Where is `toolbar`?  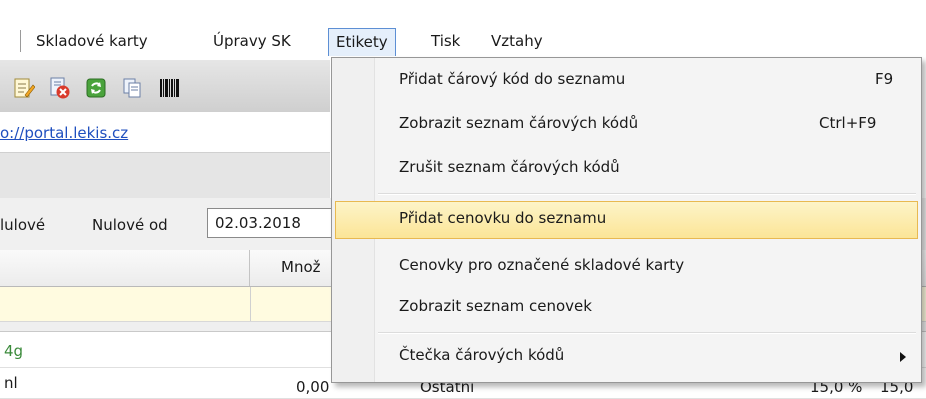 toolbar is located at coordinates (165, 86).